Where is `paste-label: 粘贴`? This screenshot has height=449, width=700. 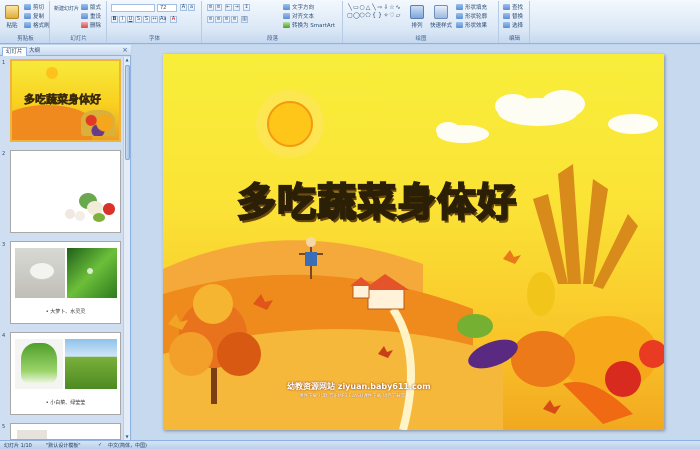
paste-label: 粘贴 is located at coordinates (12, 26).